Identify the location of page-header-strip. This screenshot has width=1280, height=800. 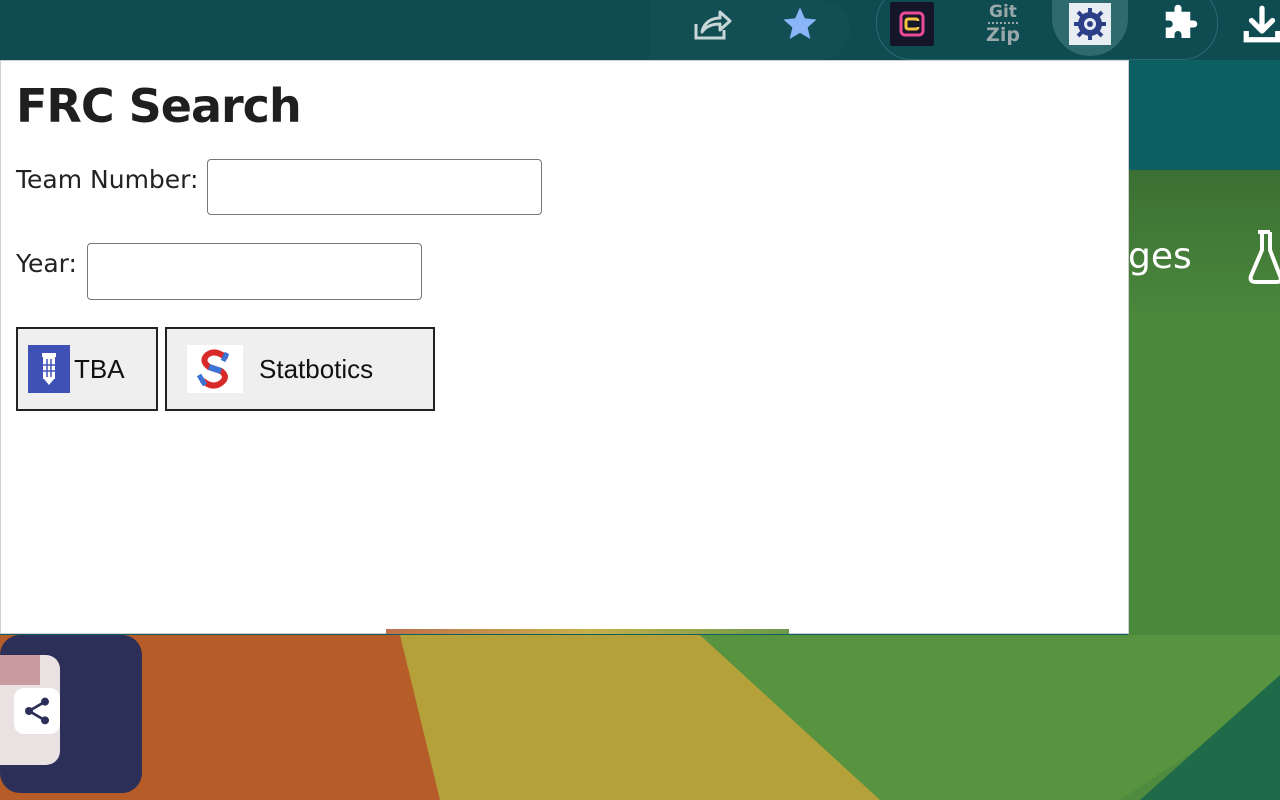
(1204, 114).